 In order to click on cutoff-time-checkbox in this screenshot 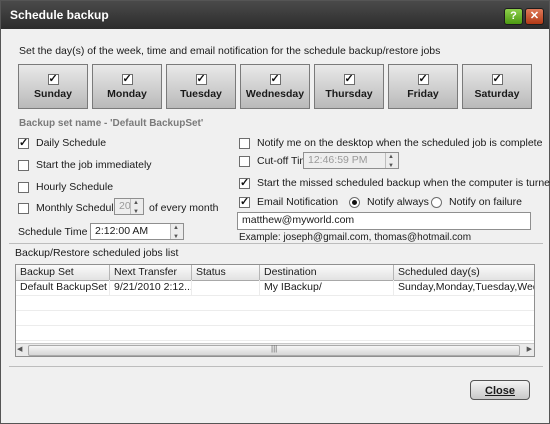, I will do `click(244, 161)`.